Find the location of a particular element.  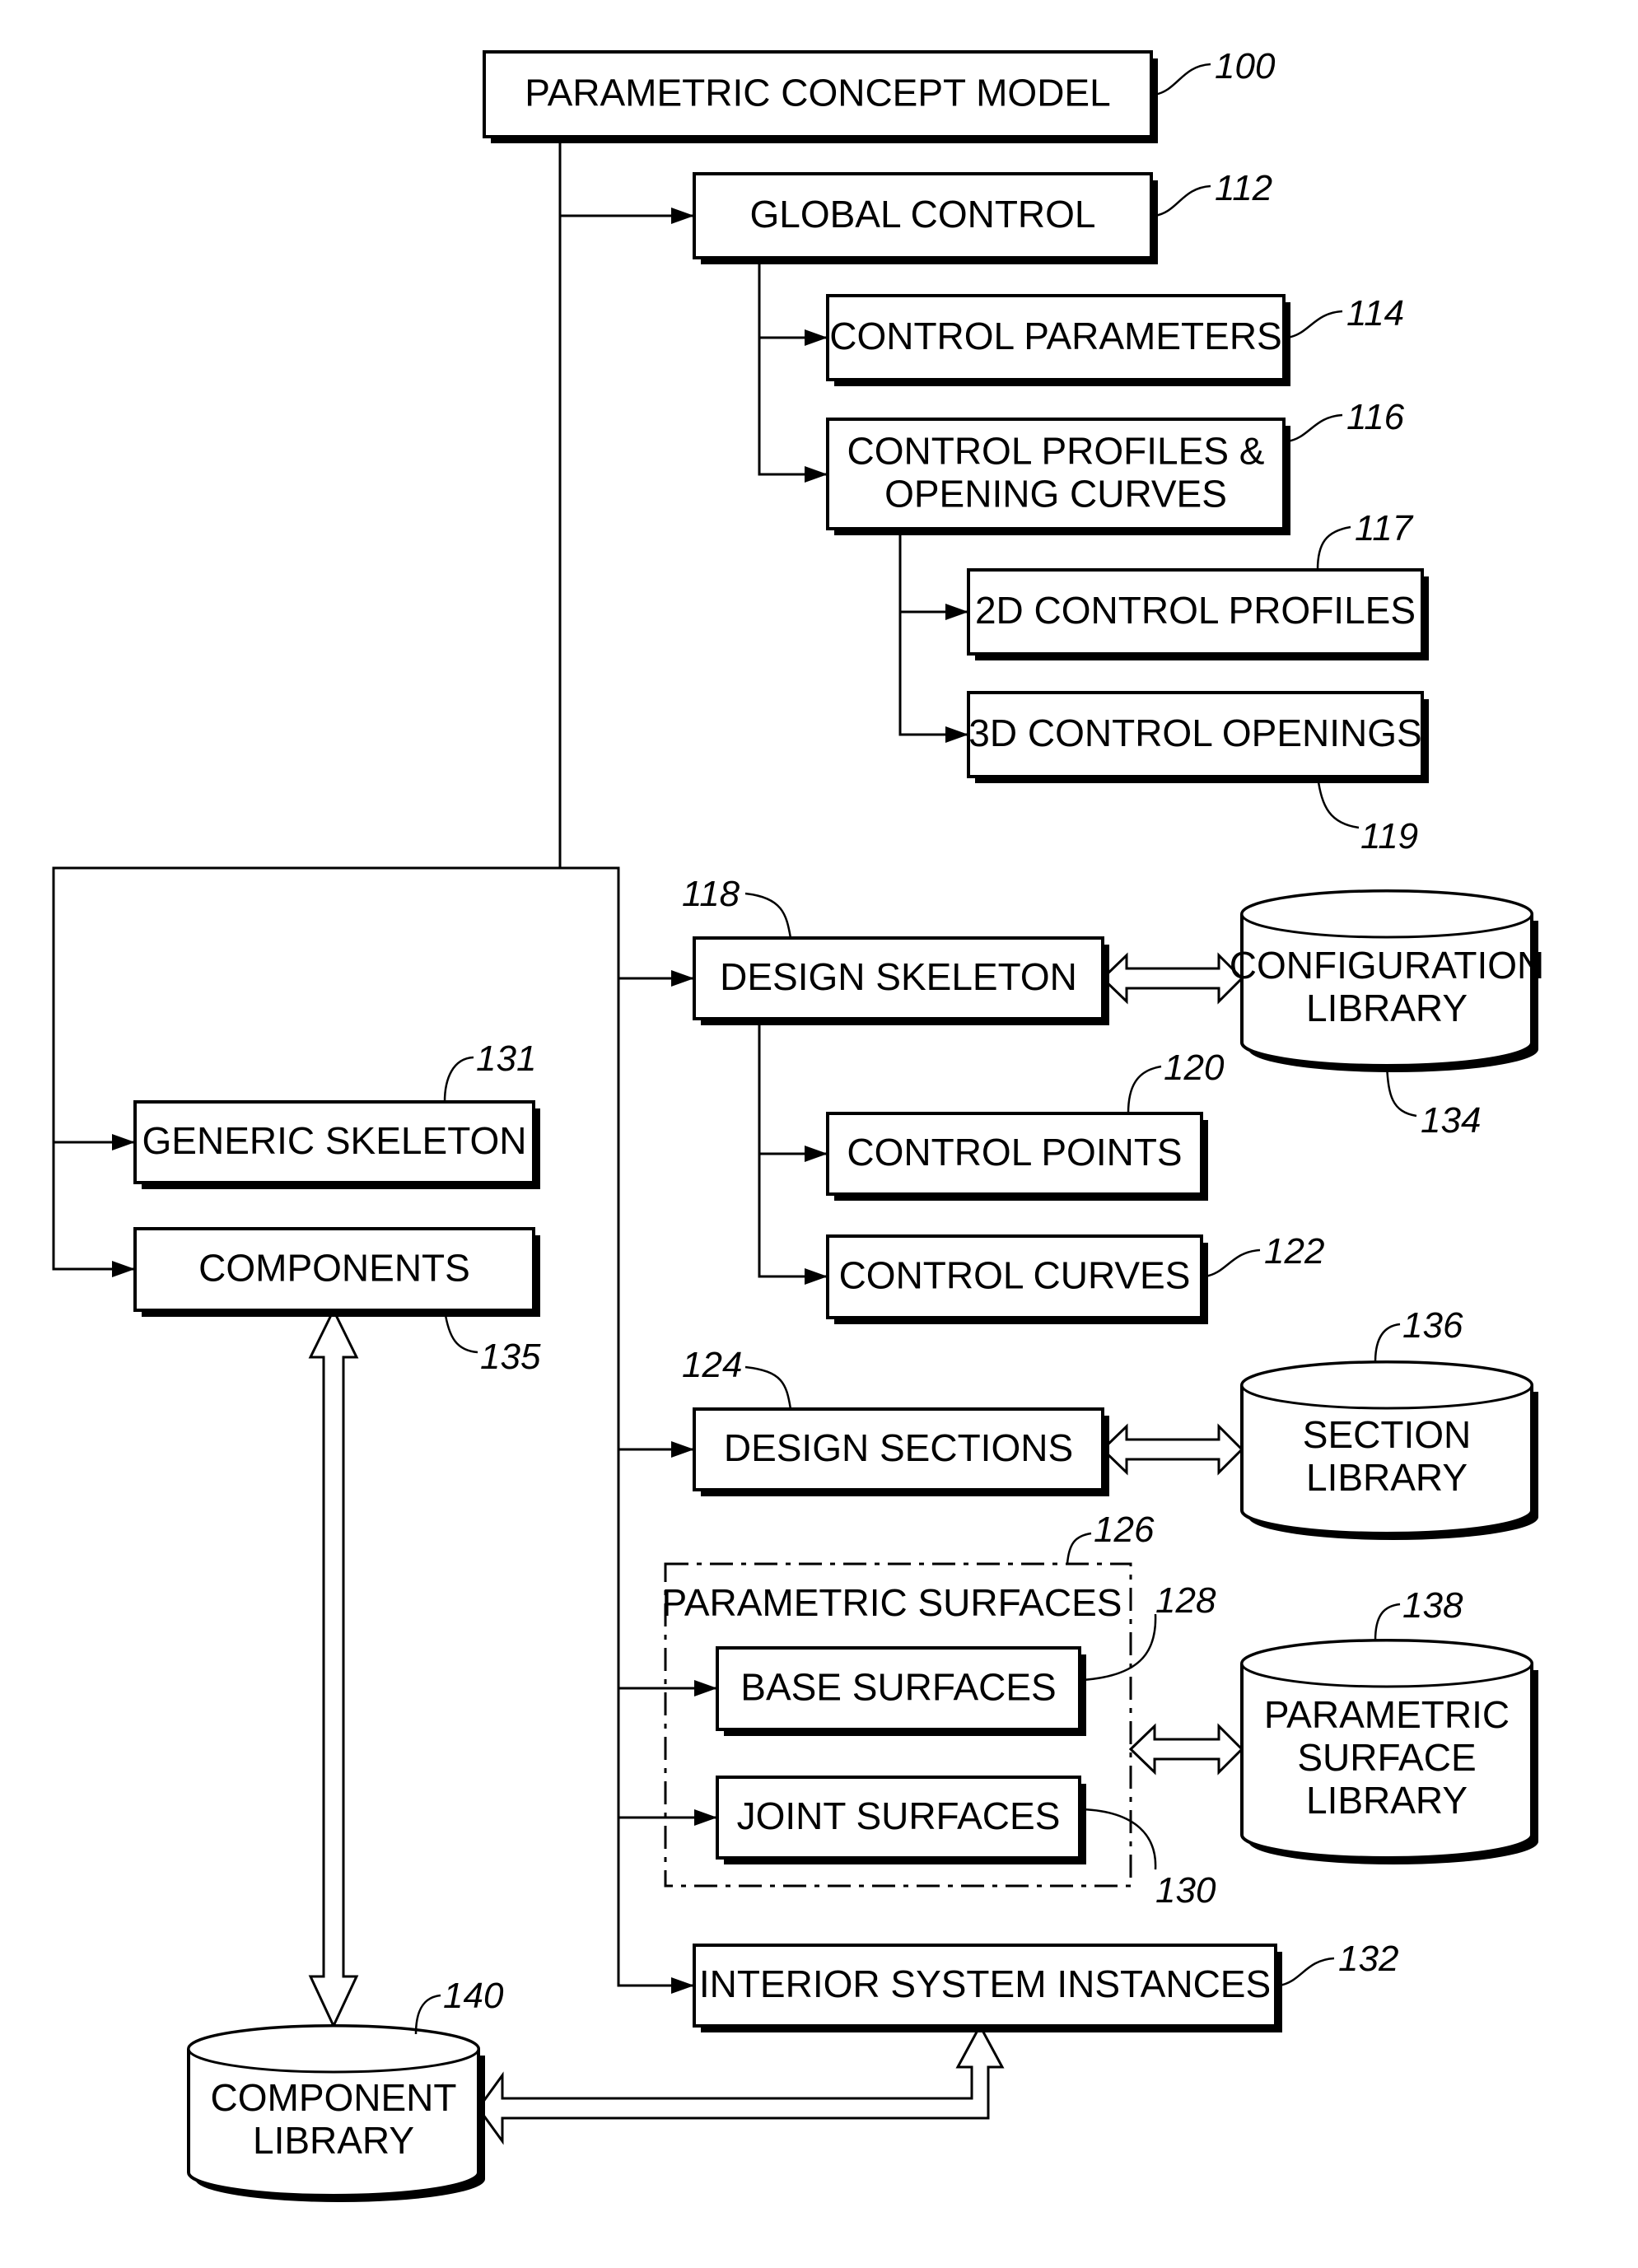

ref-130: 130 is located at coordinates (1185, 1890).